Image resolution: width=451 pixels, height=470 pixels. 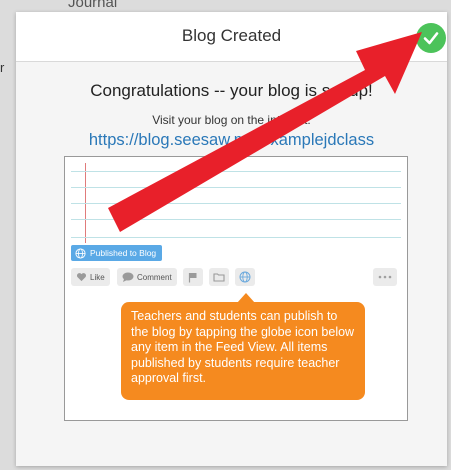 I want to click on comment-button: Comment, so click(x=147, y=277).